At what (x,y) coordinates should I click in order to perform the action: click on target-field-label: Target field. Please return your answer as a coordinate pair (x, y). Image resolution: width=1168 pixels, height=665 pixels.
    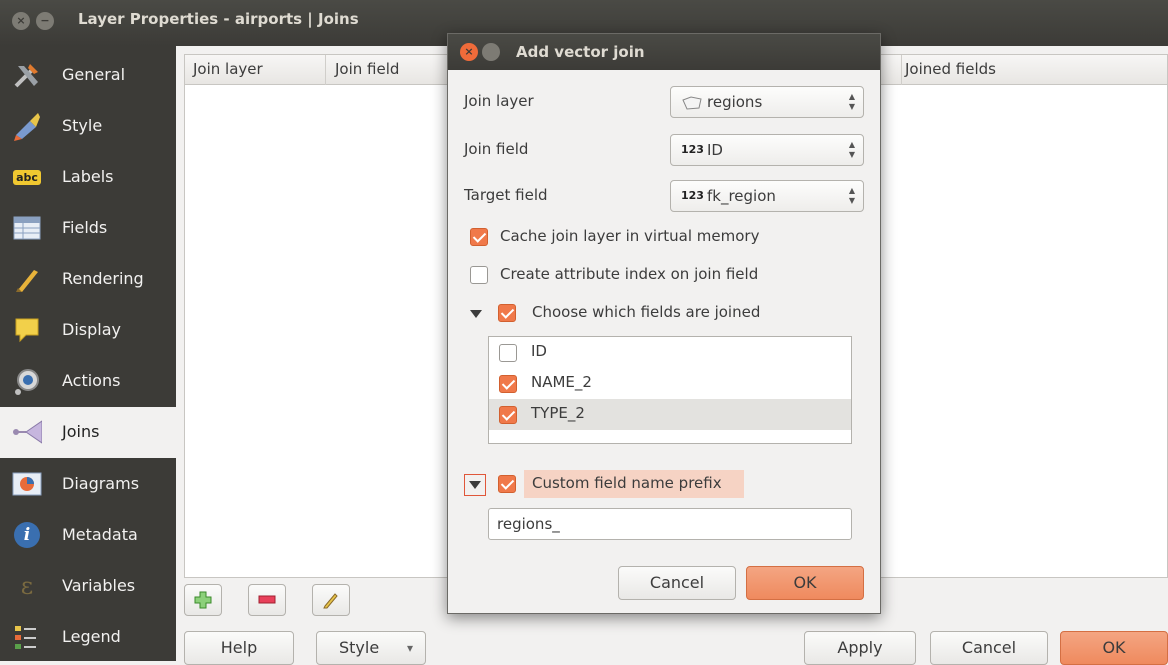
    Looking at the image, I should click on (506, 195).